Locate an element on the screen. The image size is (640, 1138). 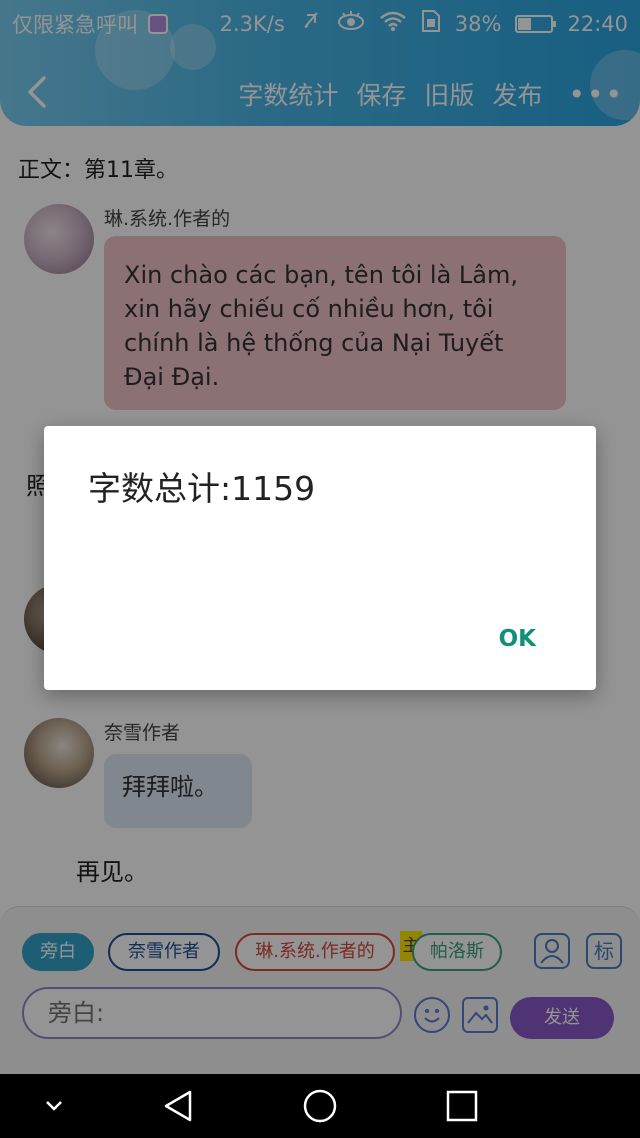
ok-button: OK is located at coordinates (517, 639).